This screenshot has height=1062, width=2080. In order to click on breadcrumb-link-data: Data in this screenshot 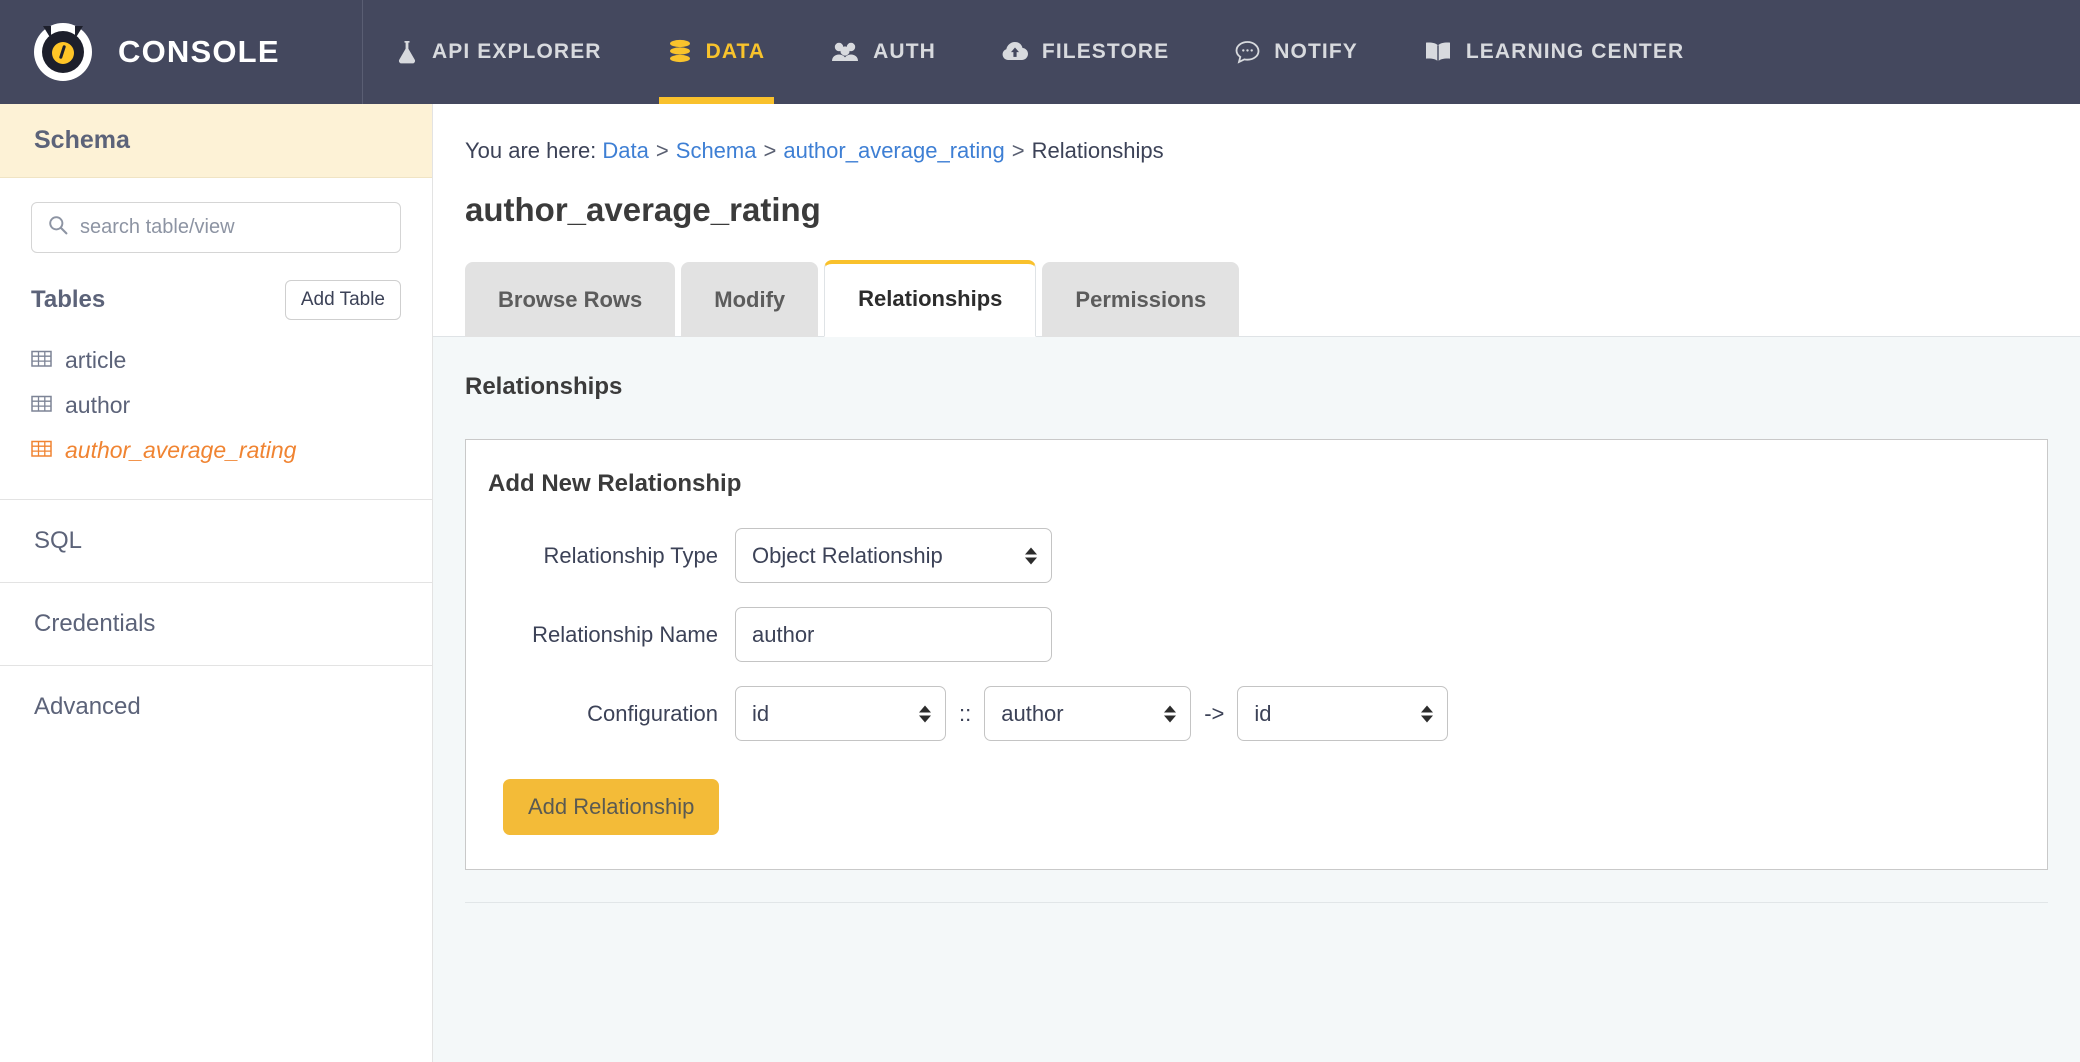, I will do `click(625, 150)`.